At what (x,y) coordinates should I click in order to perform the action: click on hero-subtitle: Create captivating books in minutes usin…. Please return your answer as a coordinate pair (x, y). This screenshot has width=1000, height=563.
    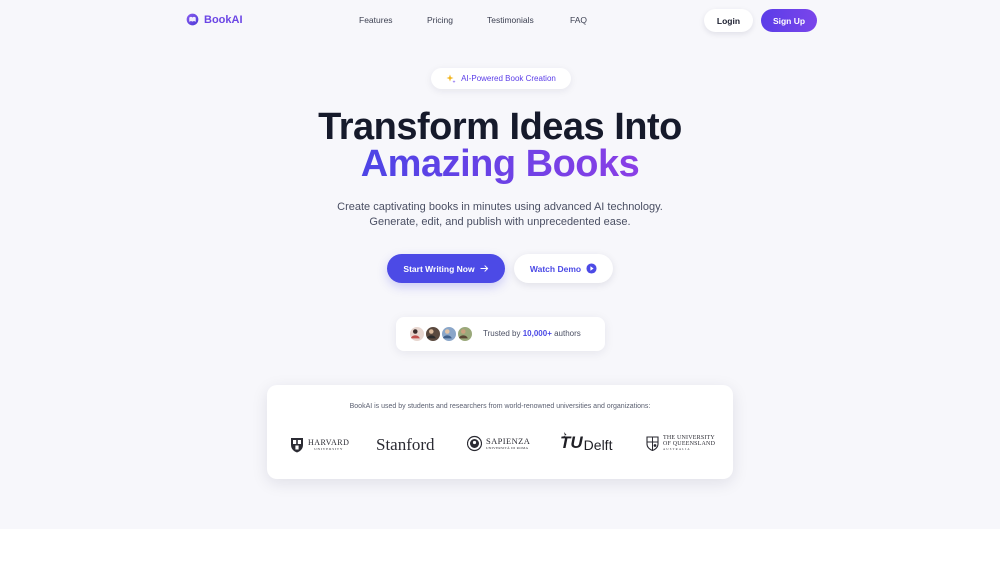
    Looking at the image, I should click on (500, 215).